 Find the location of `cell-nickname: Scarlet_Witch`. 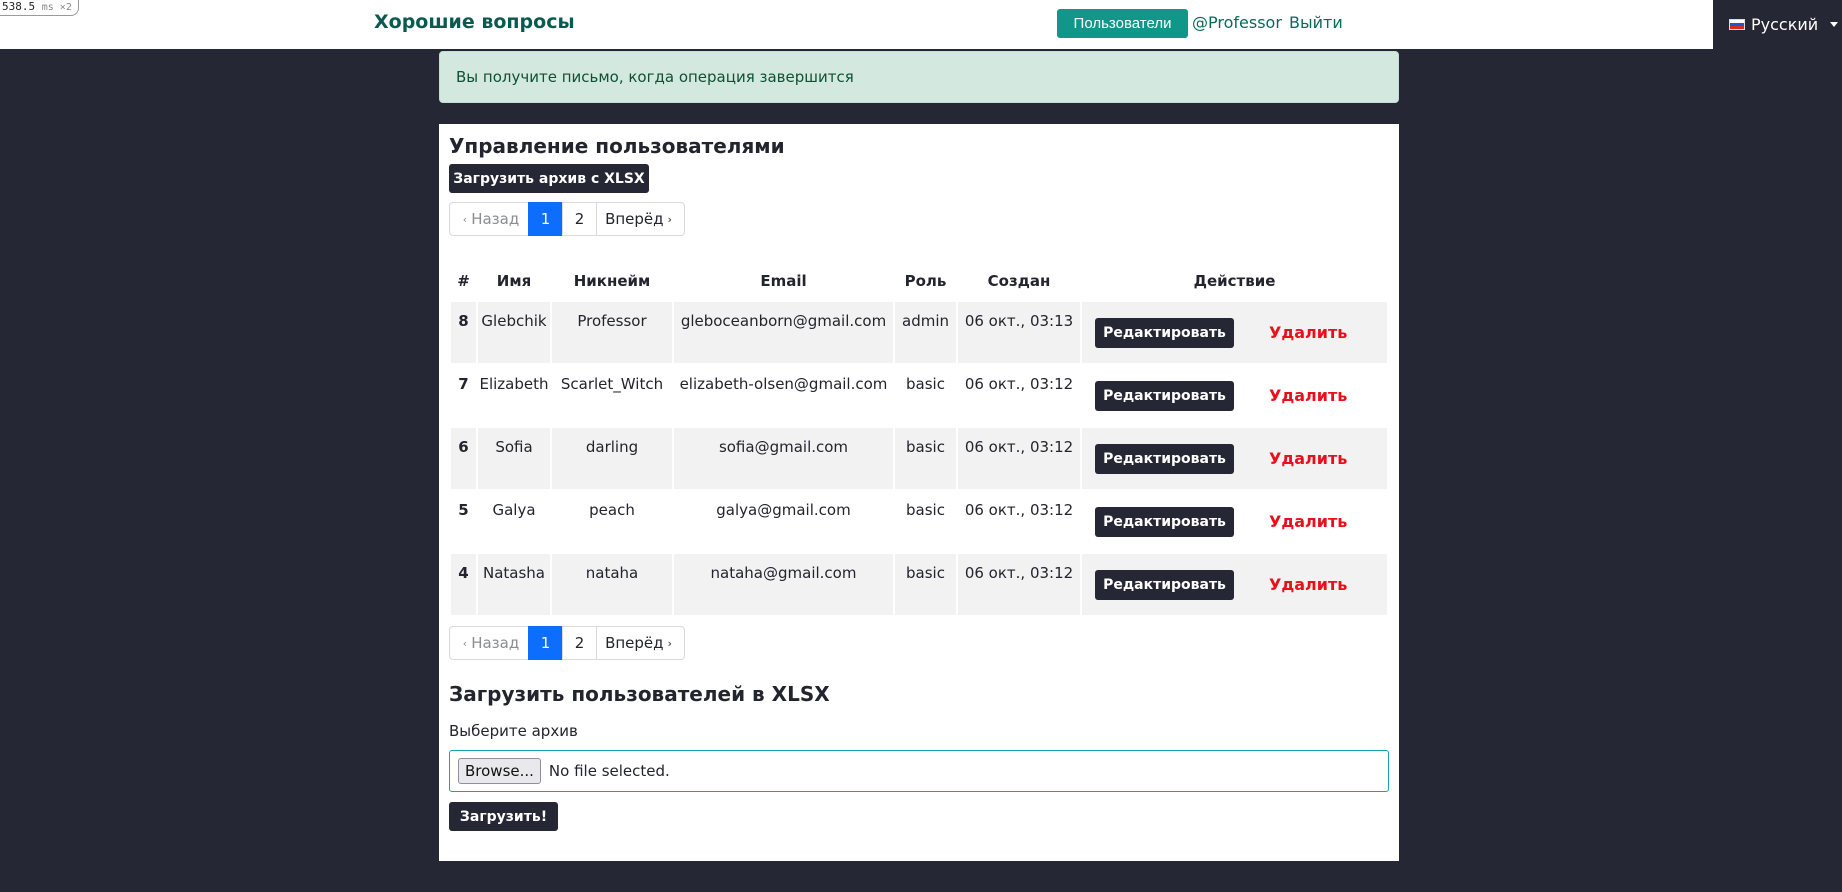

cell-nickname: Scarlet_Witch is located at coordinates (612, 384).